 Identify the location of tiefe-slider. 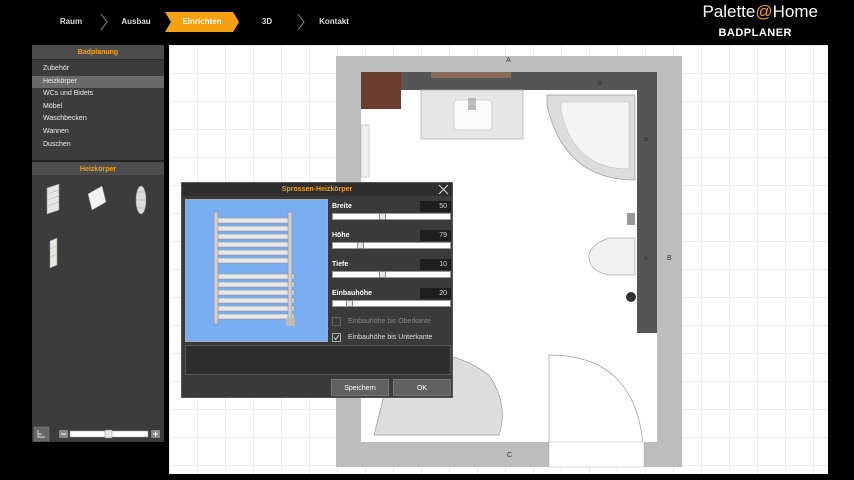
(391, 274).